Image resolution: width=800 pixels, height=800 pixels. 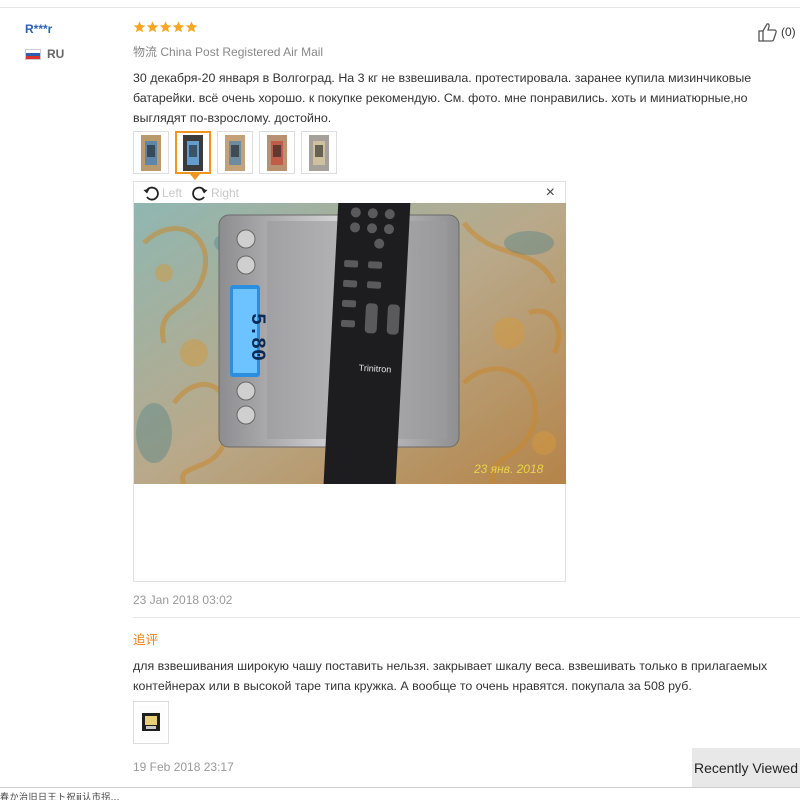 I want to click on shipping-prefix: 物流, so click(x=145, y=52).